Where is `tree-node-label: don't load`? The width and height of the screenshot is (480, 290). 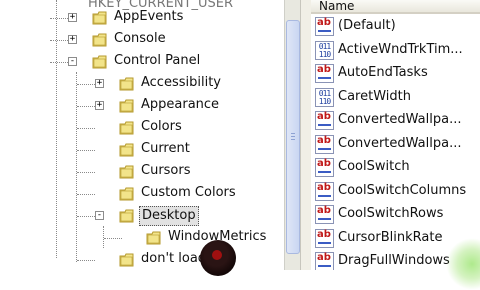
tree-node-label: don't load is located at coordinates (173, 259).